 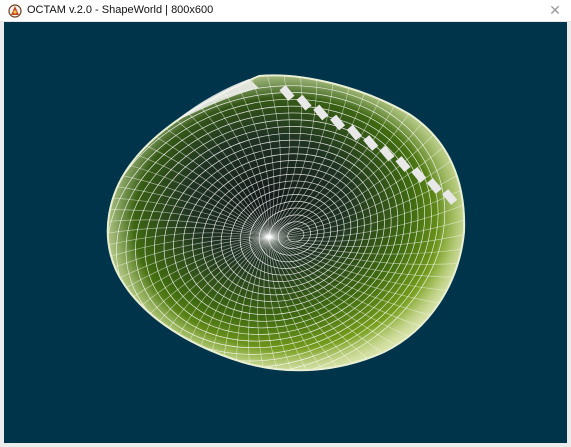 I want to click on window-title: OCTAM v.2.0 - ShapeWorld | 800x600, so click(x=120, y=10).